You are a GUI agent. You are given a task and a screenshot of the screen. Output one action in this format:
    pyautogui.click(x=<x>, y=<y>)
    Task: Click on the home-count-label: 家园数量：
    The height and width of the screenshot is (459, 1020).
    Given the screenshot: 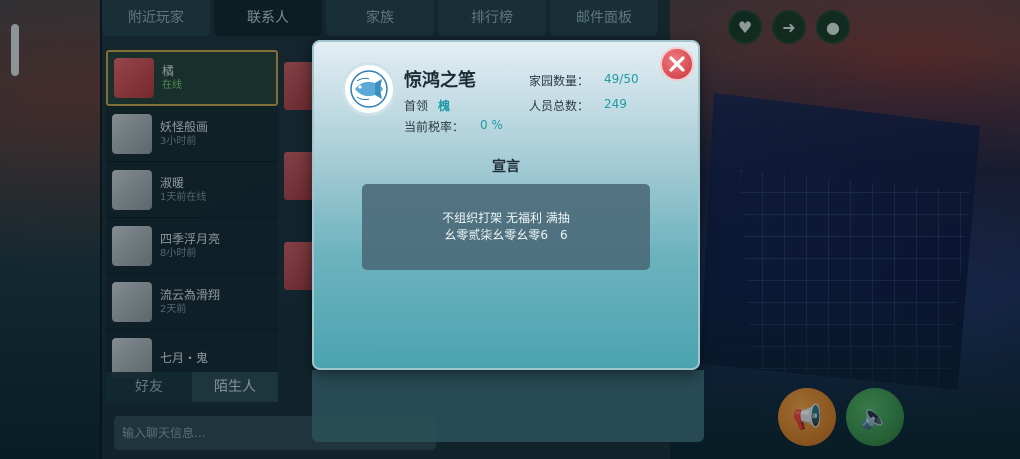 What is the action you would take?
    pyautogui.click(x=559, y=81)
    